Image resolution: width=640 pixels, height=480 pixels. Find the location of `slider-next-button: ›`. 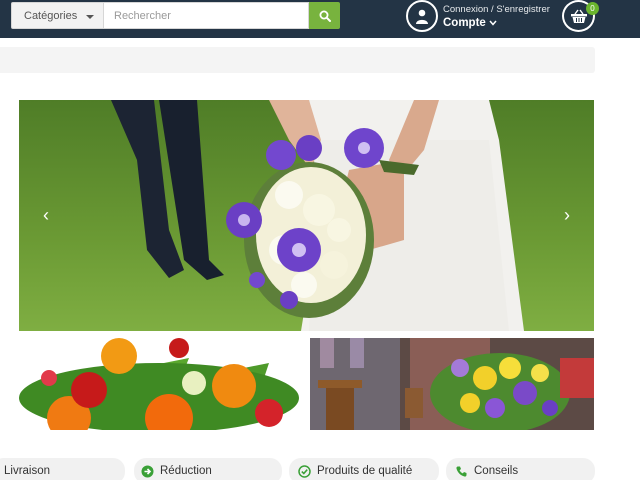

slider-next-button: › is located at coordinates (567, 215).